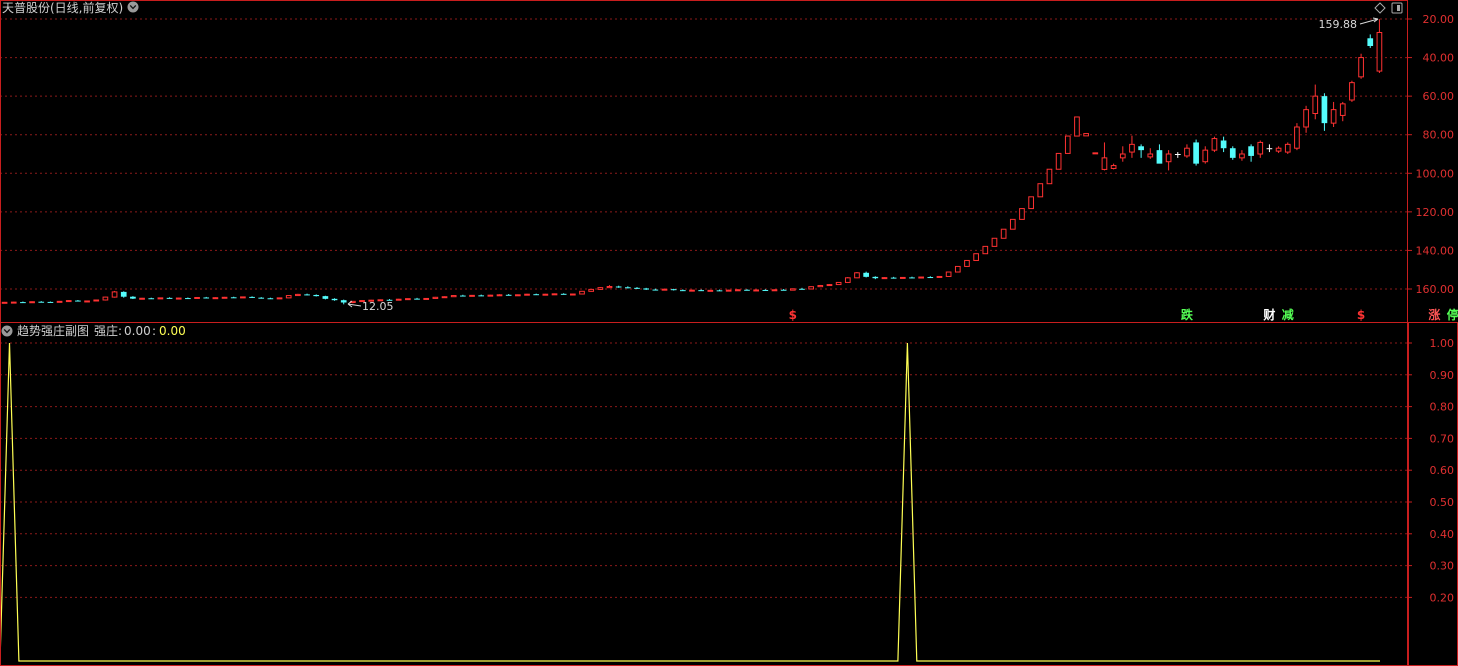 The height and width of the screenshot is (666, 1458). Describe the element at coordinates (1442, 438) in the screenshot. I see `sub-y-tick-label: 0.70` at that location.